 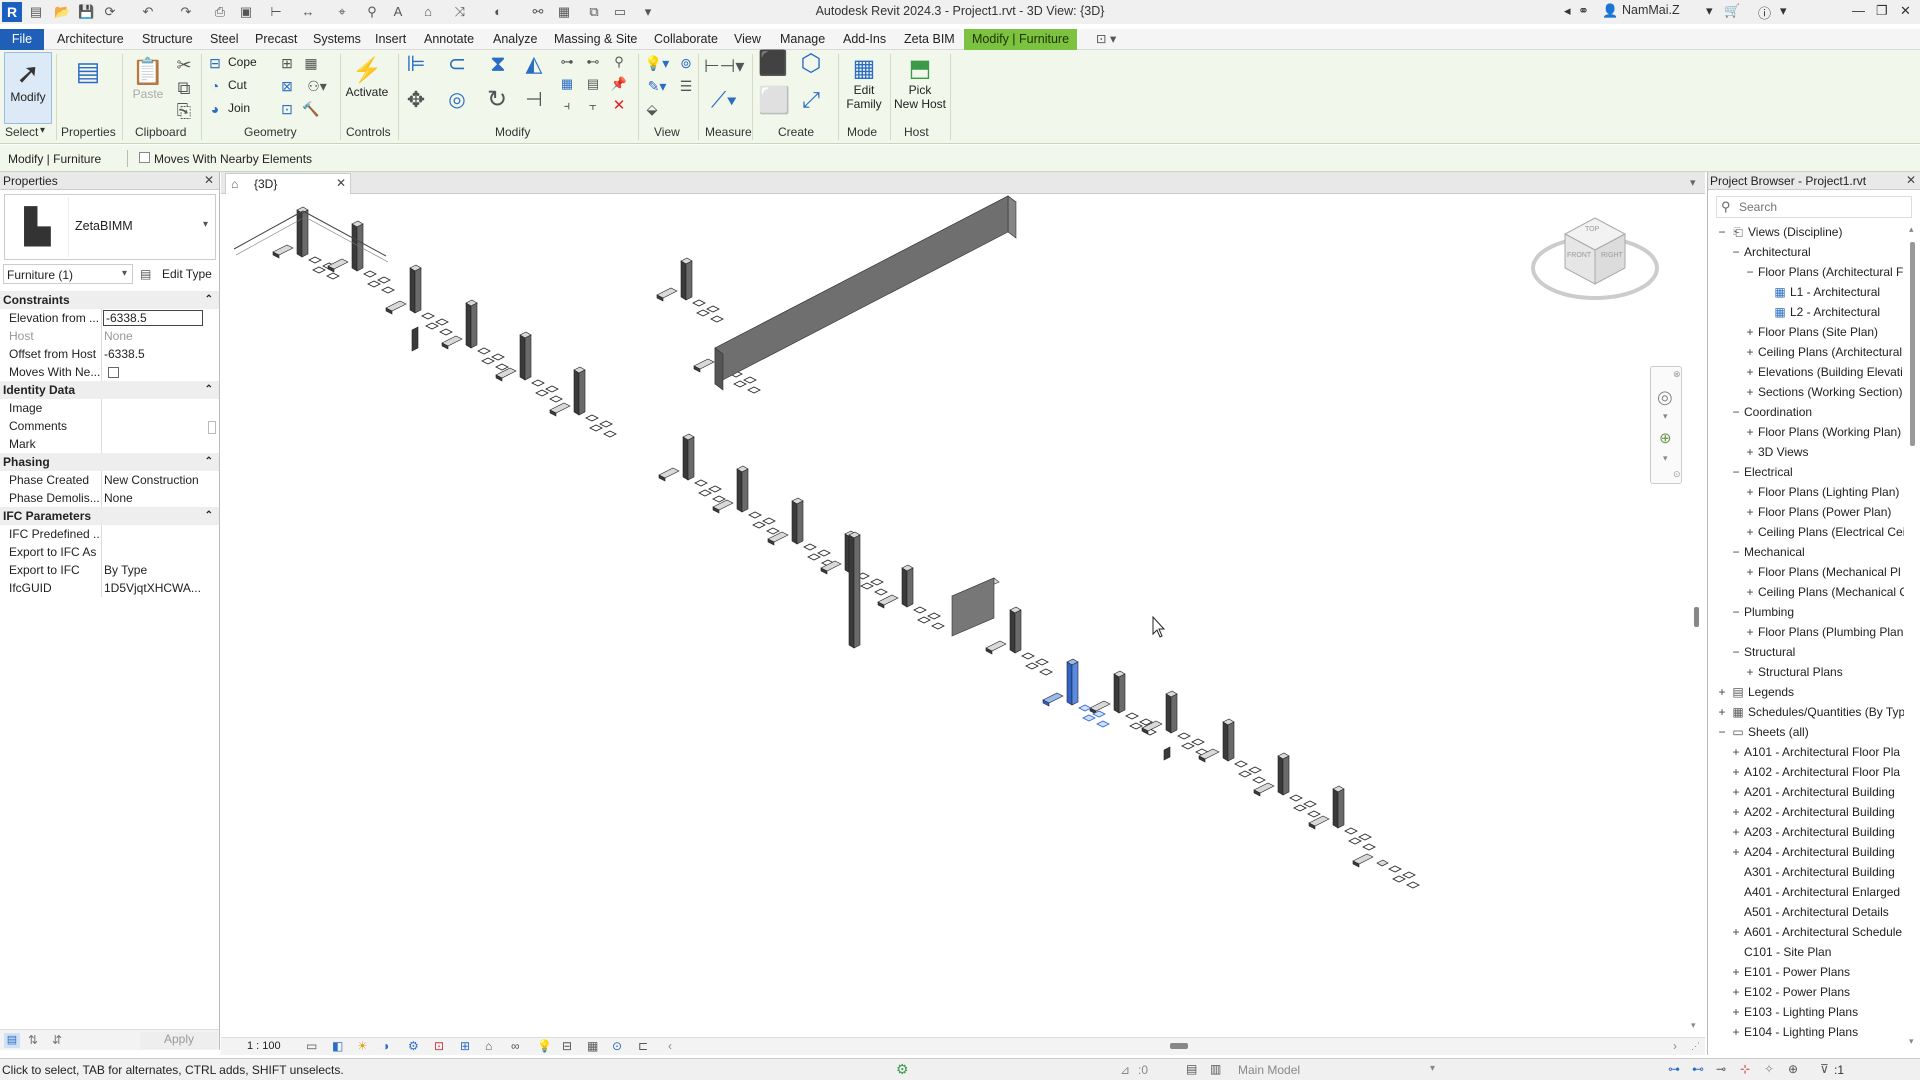 What do you see at coordinates (1763, 732) in the screenshot?
I see `tree-item: − ▭ Sheets (all)` at bounding box center [1763, 732].